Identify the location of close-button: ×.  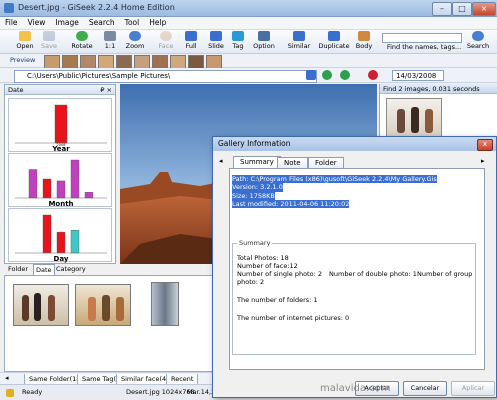
(484, 9).